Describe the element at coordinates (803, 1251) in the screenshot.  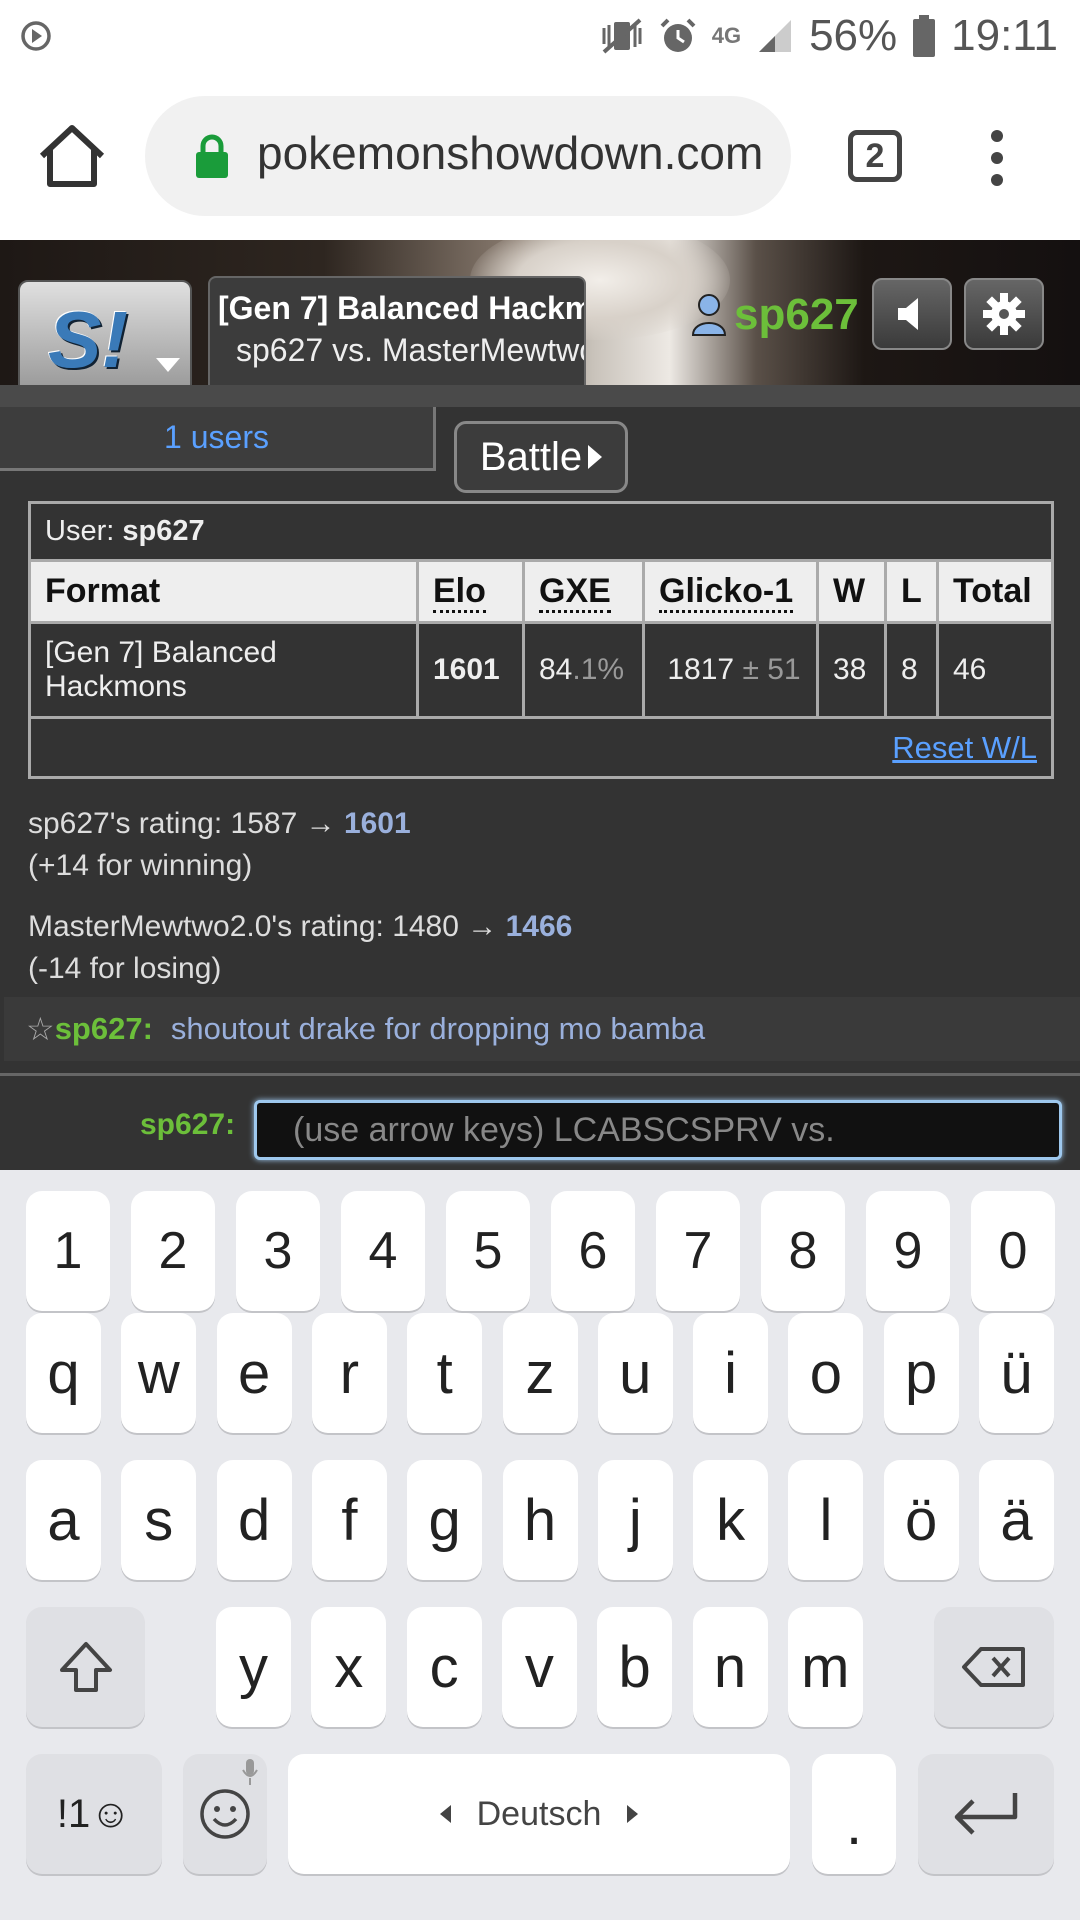
I see `key-8: 8` at that location.